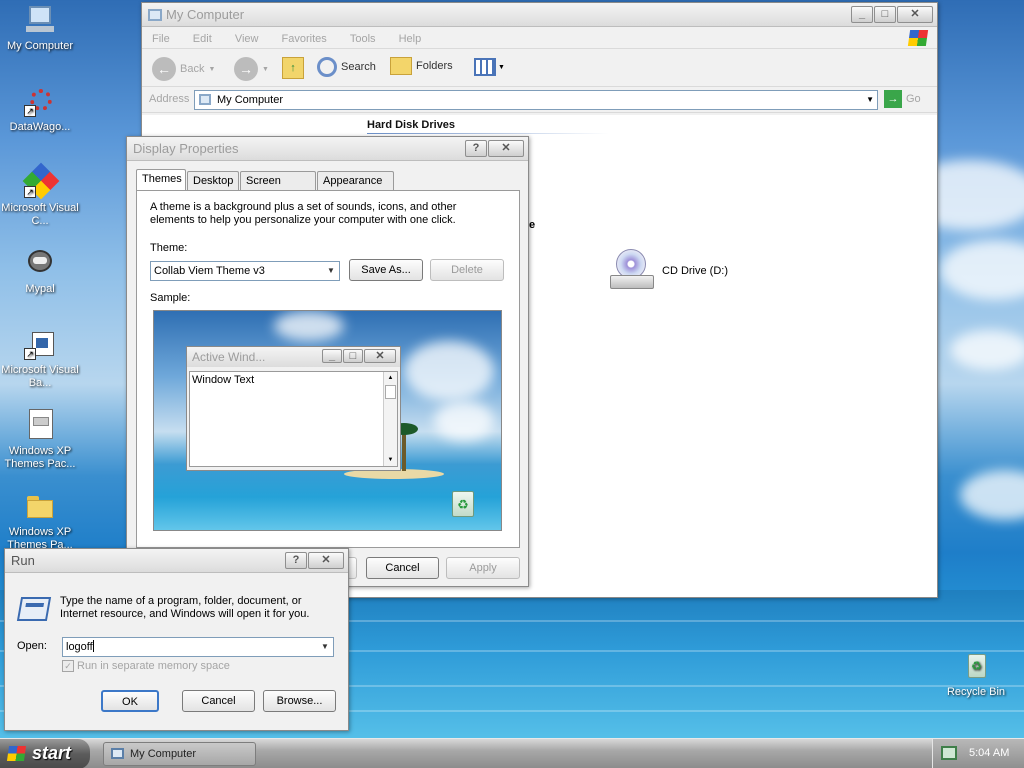 The image size is (1024, 768). I want to click on forward-button: → ▼, so click(251, 69).